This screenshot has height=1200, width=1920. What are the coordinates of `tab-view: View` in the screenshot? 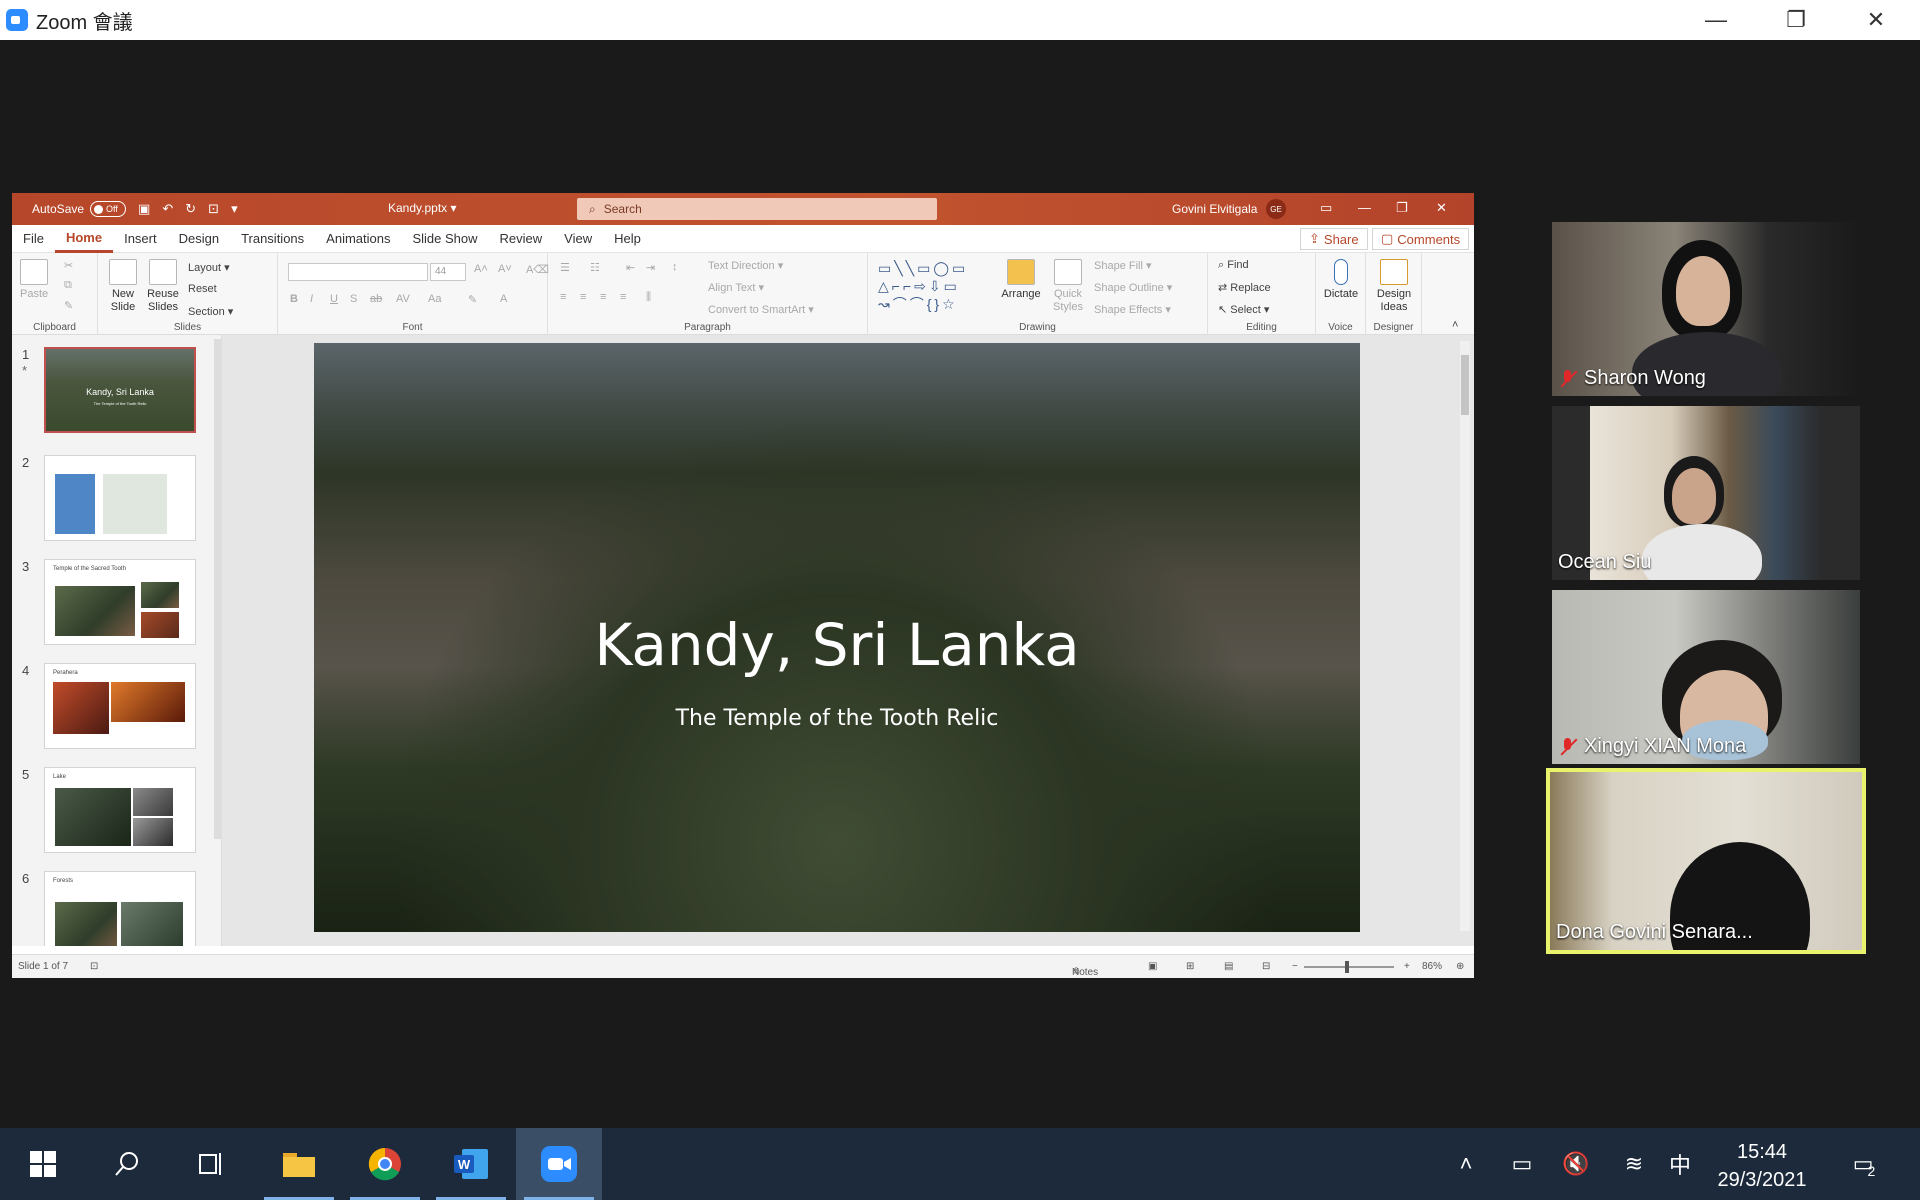 It's located at (578, 239).